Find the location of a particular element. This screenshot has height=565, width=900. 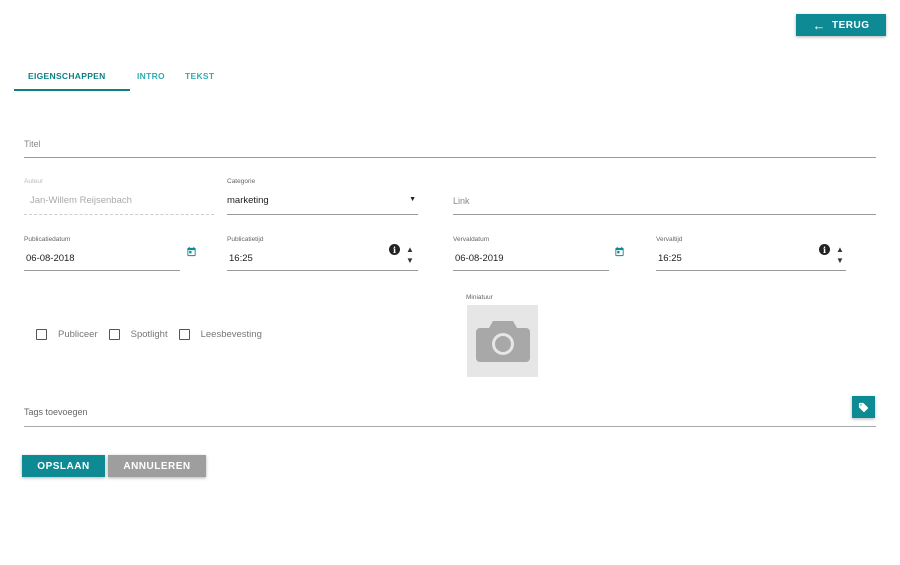

publish-checkbox-label: Publiceer is located at coordinates (78, 334).